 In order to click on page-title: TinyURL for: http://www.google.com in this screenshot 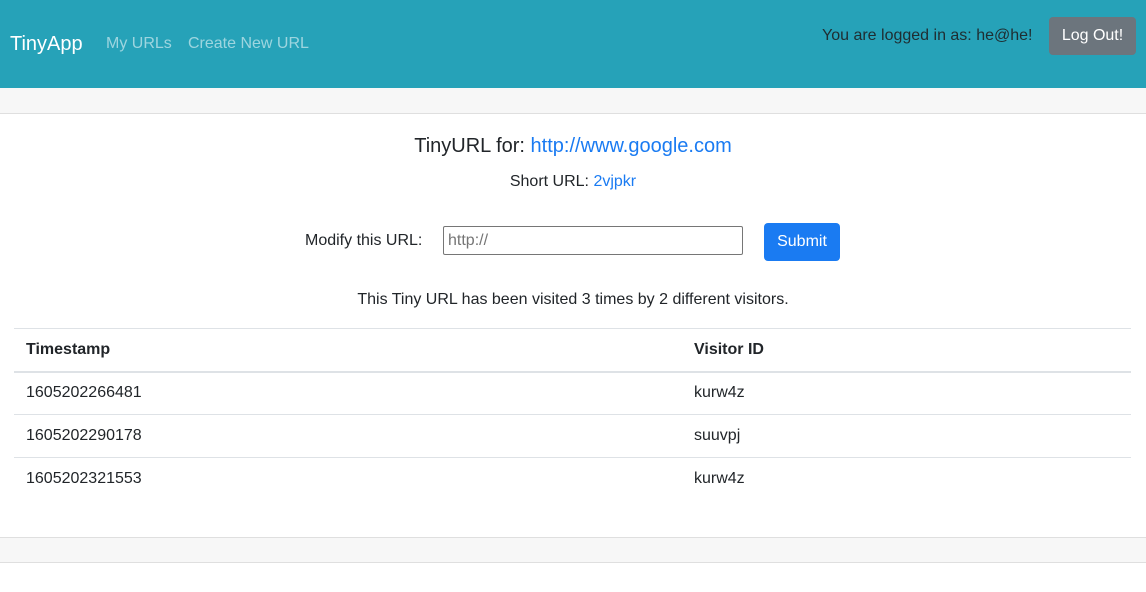, I will do `click(573, 146)`.